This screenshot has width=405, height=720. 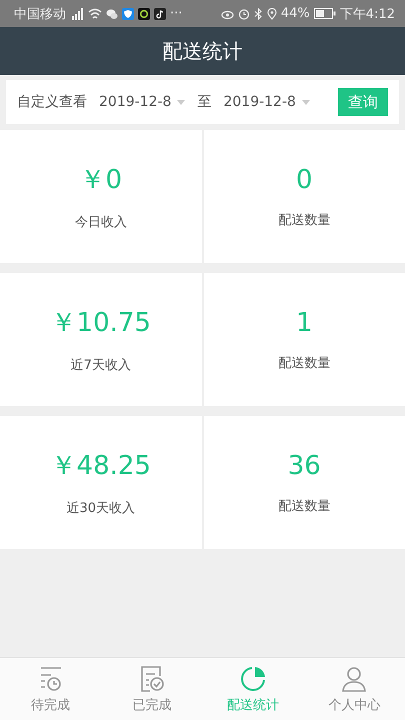 What do you see at coordinates (367, 14) in the screenshot?
I see `clock-time: 下午4:12` at bounding box center [367, 14].